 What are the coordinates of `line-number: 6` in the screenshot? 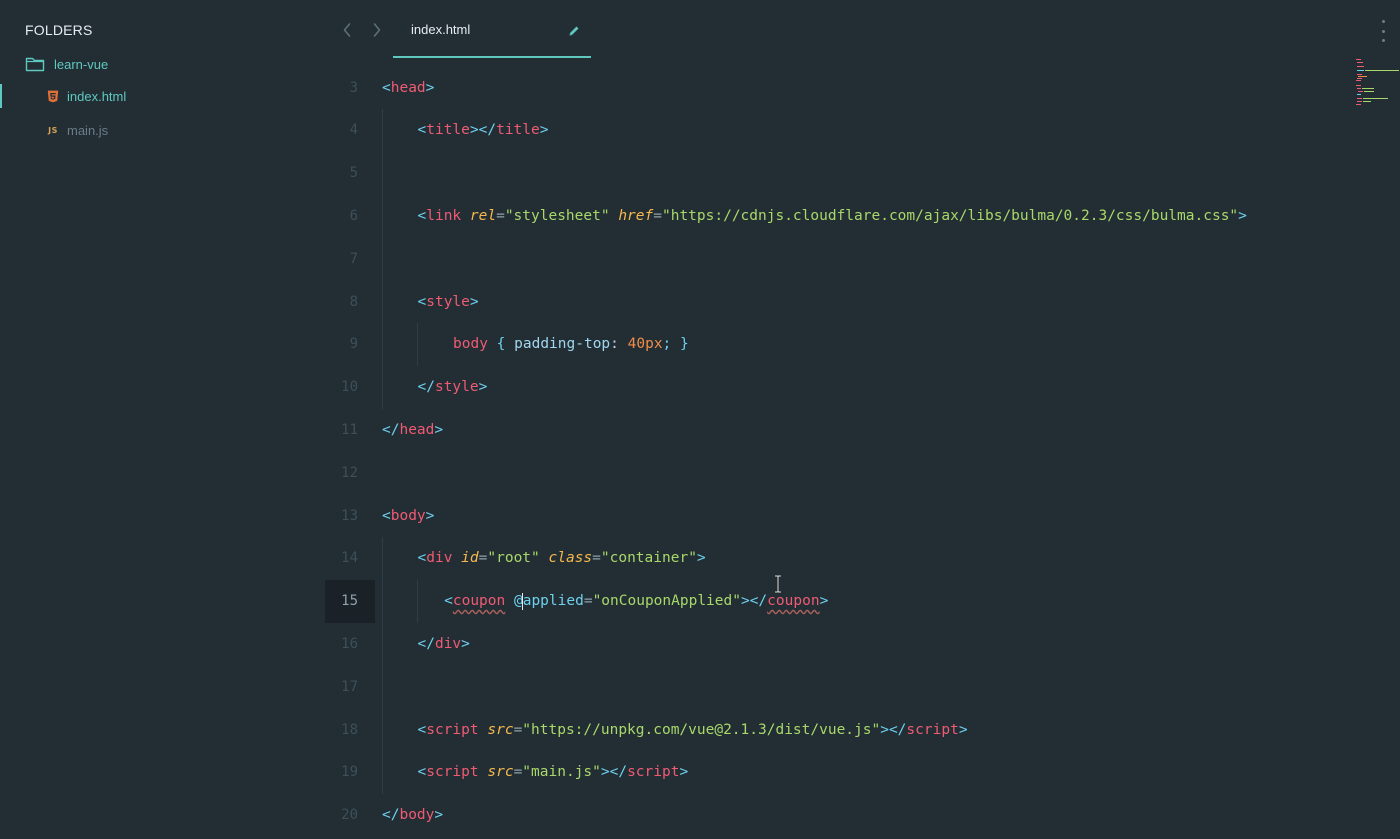 It's located at (353, 215).